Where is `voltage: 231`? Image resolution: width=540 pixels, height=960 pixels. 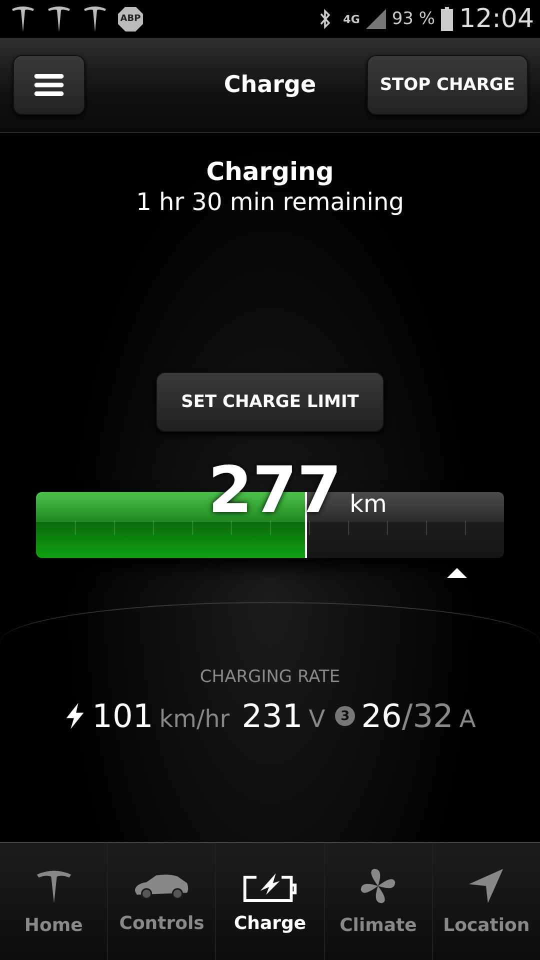
voltage: 231 is located at coordinates (272, 716).